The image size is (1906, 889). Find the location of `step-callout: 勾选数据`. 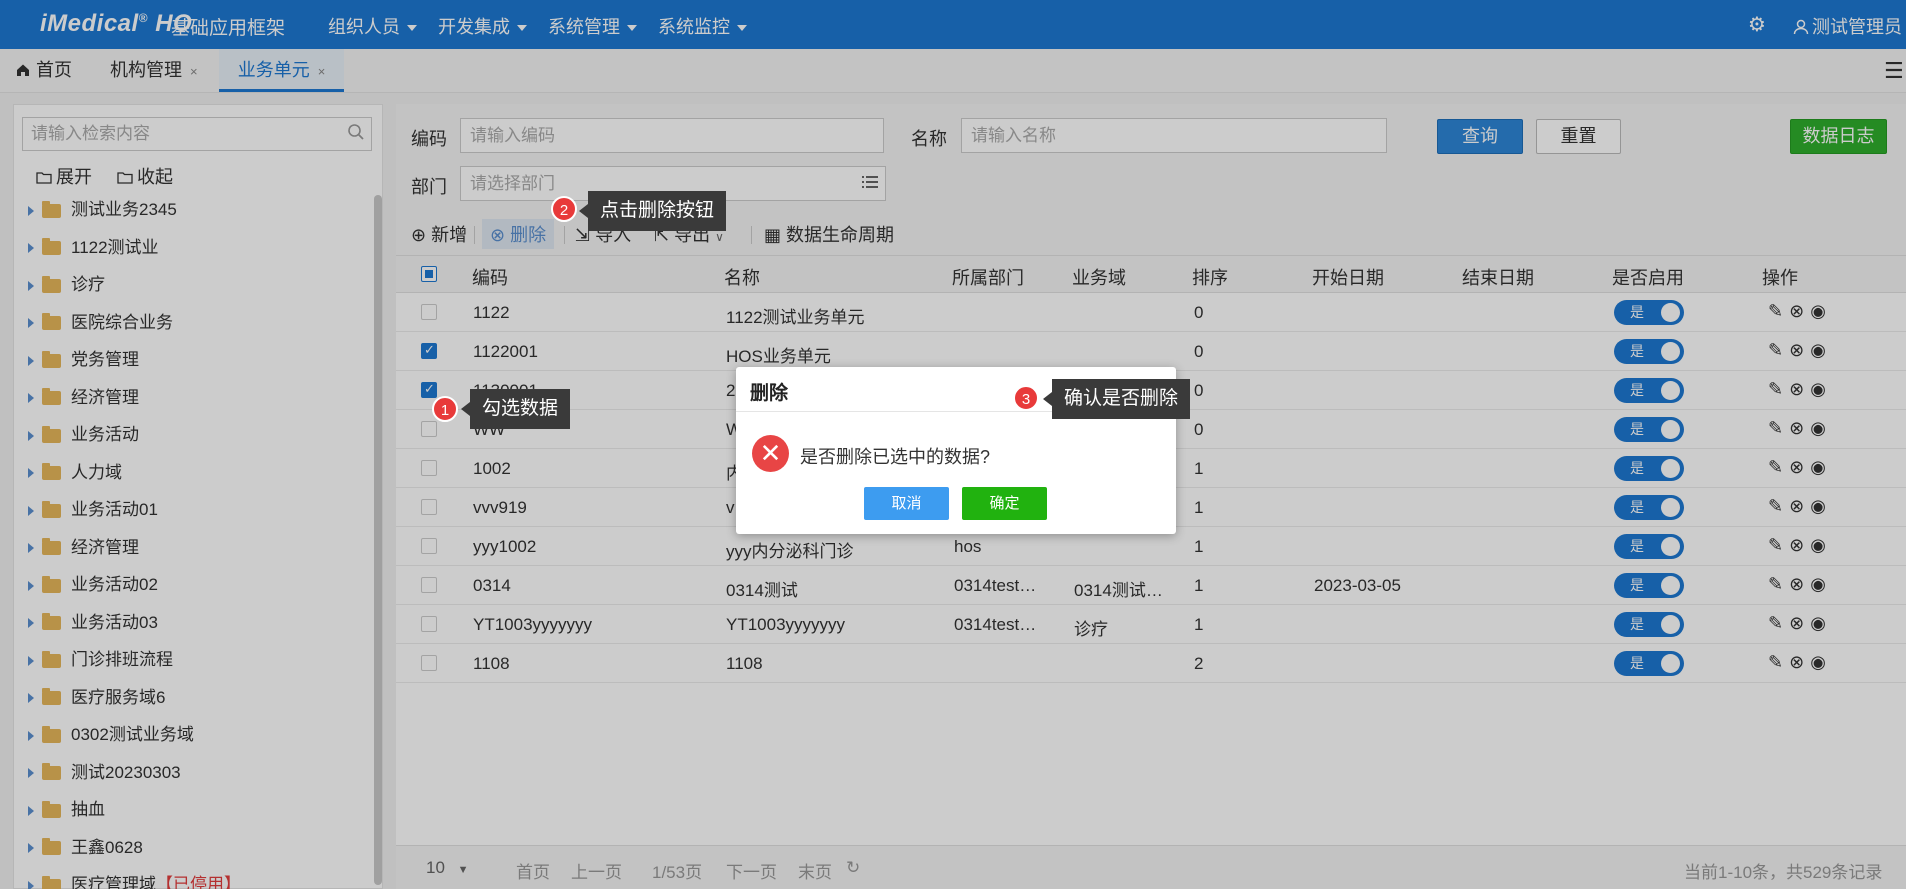

step-callout: 勾选数据 is located at coordinates (515, 409).